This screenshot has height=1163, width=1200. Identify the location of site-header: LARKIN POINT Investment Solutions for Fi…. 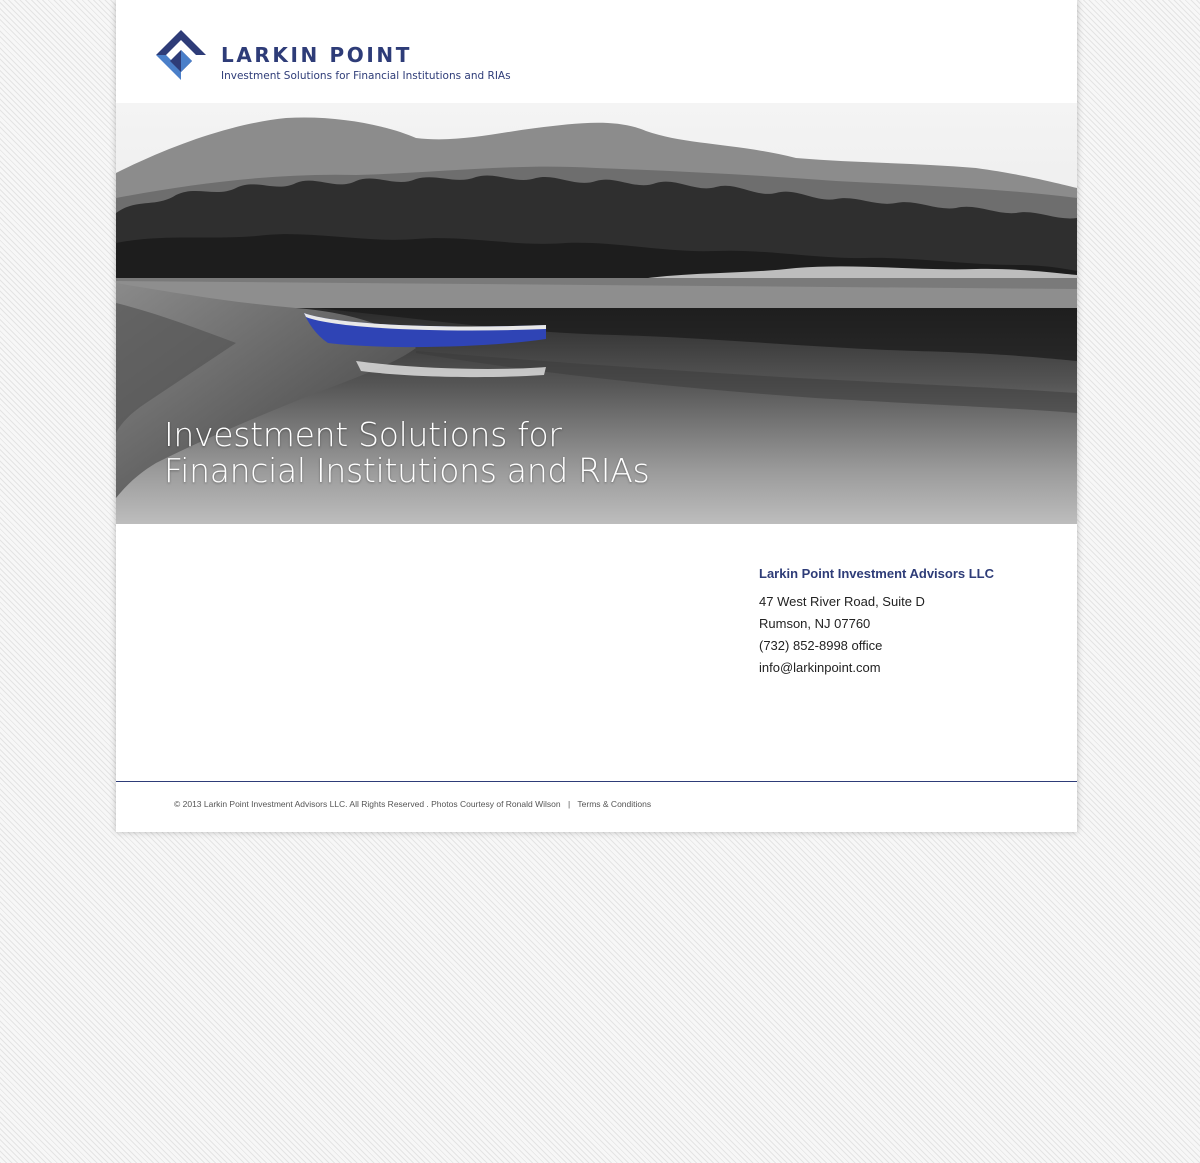
(596, 51).